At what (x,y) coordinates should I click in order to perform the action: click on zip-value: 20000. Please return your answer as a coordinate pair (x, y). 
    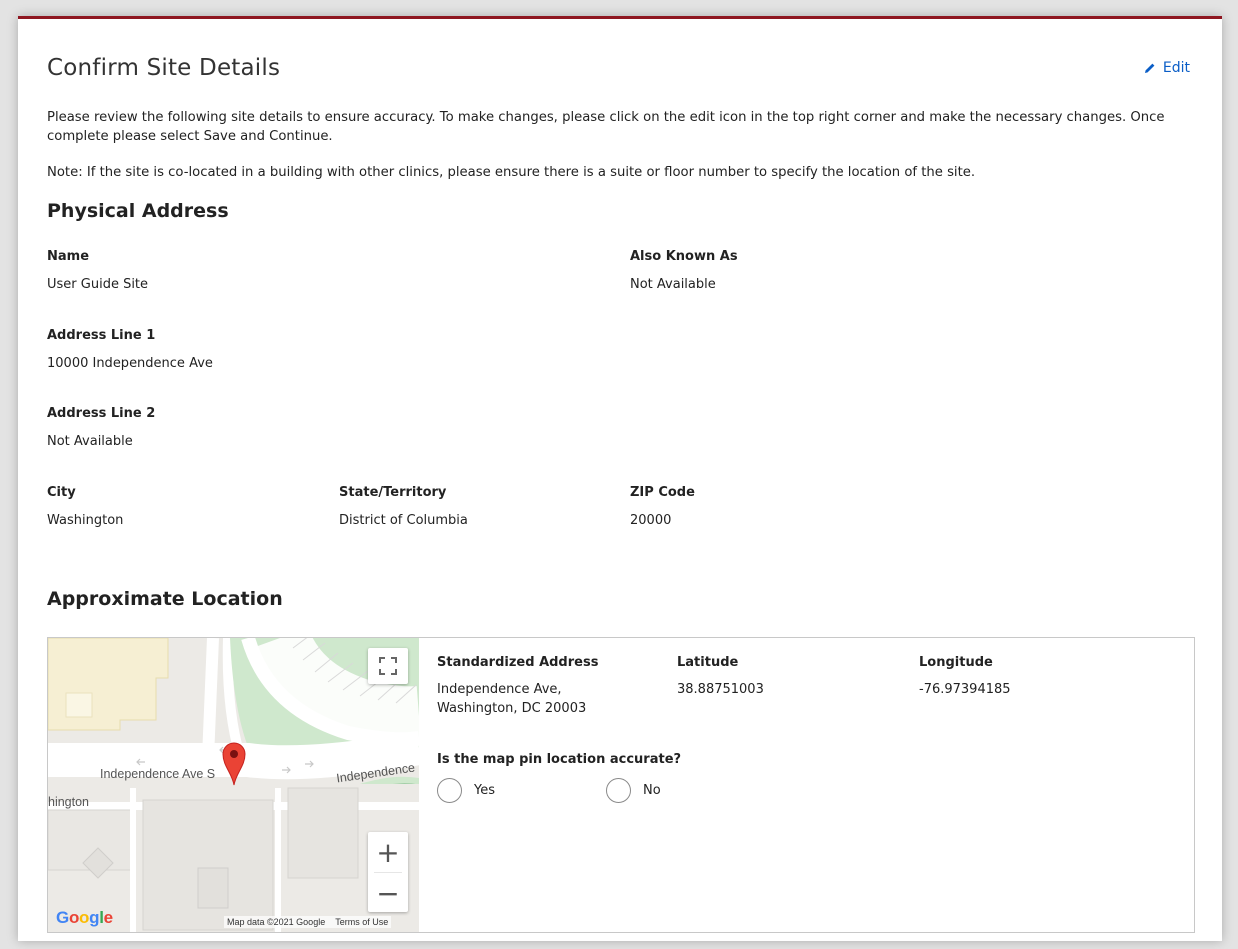
    Looking at the image, I should click on (651, 520).